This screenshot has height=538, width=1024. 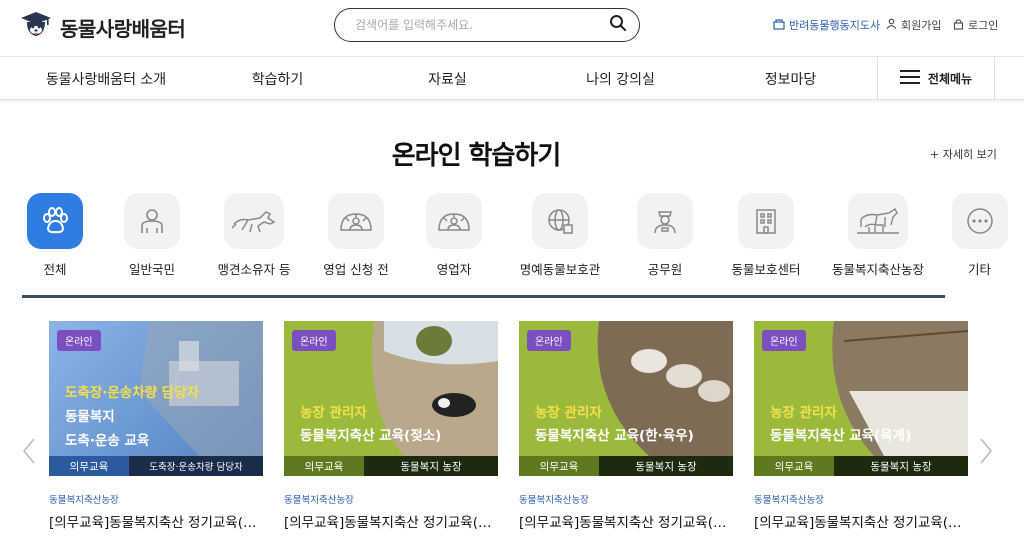 I want to click on thumb-line2: 동물복지, so click(x=90, y=417).